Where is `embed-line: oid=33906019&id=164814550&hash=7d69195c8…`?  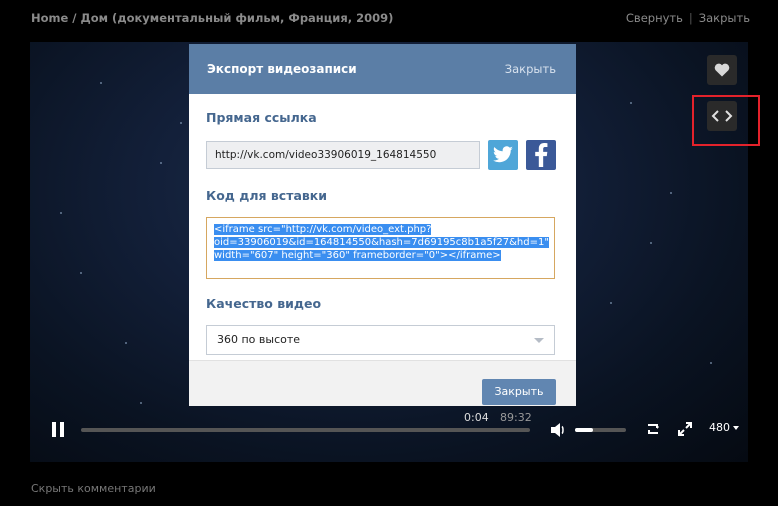 embed-line: oid=33906019&id=164814550&hash=7d69195c8… is located at coordinates (381, 242).